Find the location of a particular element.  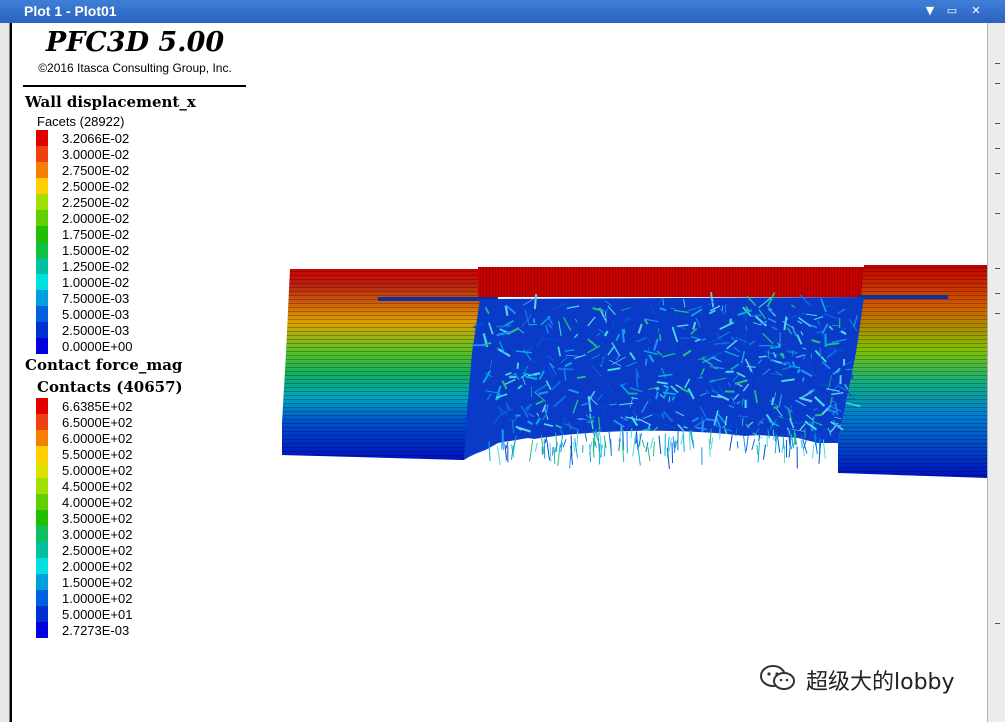

contact-scale-label: 1.5000E+02 is located at coordinates (97, 582).